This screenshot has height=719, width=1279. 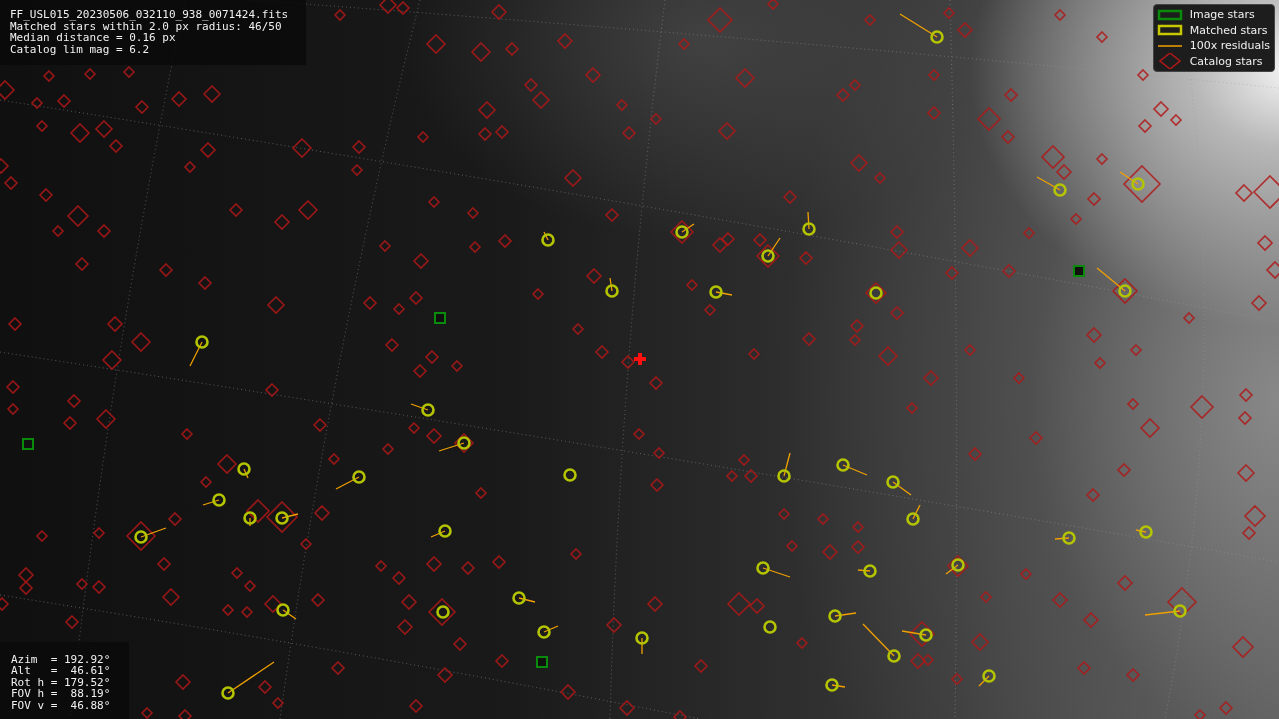 What do you see at coordinates (61, 682) in the screenshot?
I see `pointing-text: Rot h = 179.52°` at bounding box center [61, 682].